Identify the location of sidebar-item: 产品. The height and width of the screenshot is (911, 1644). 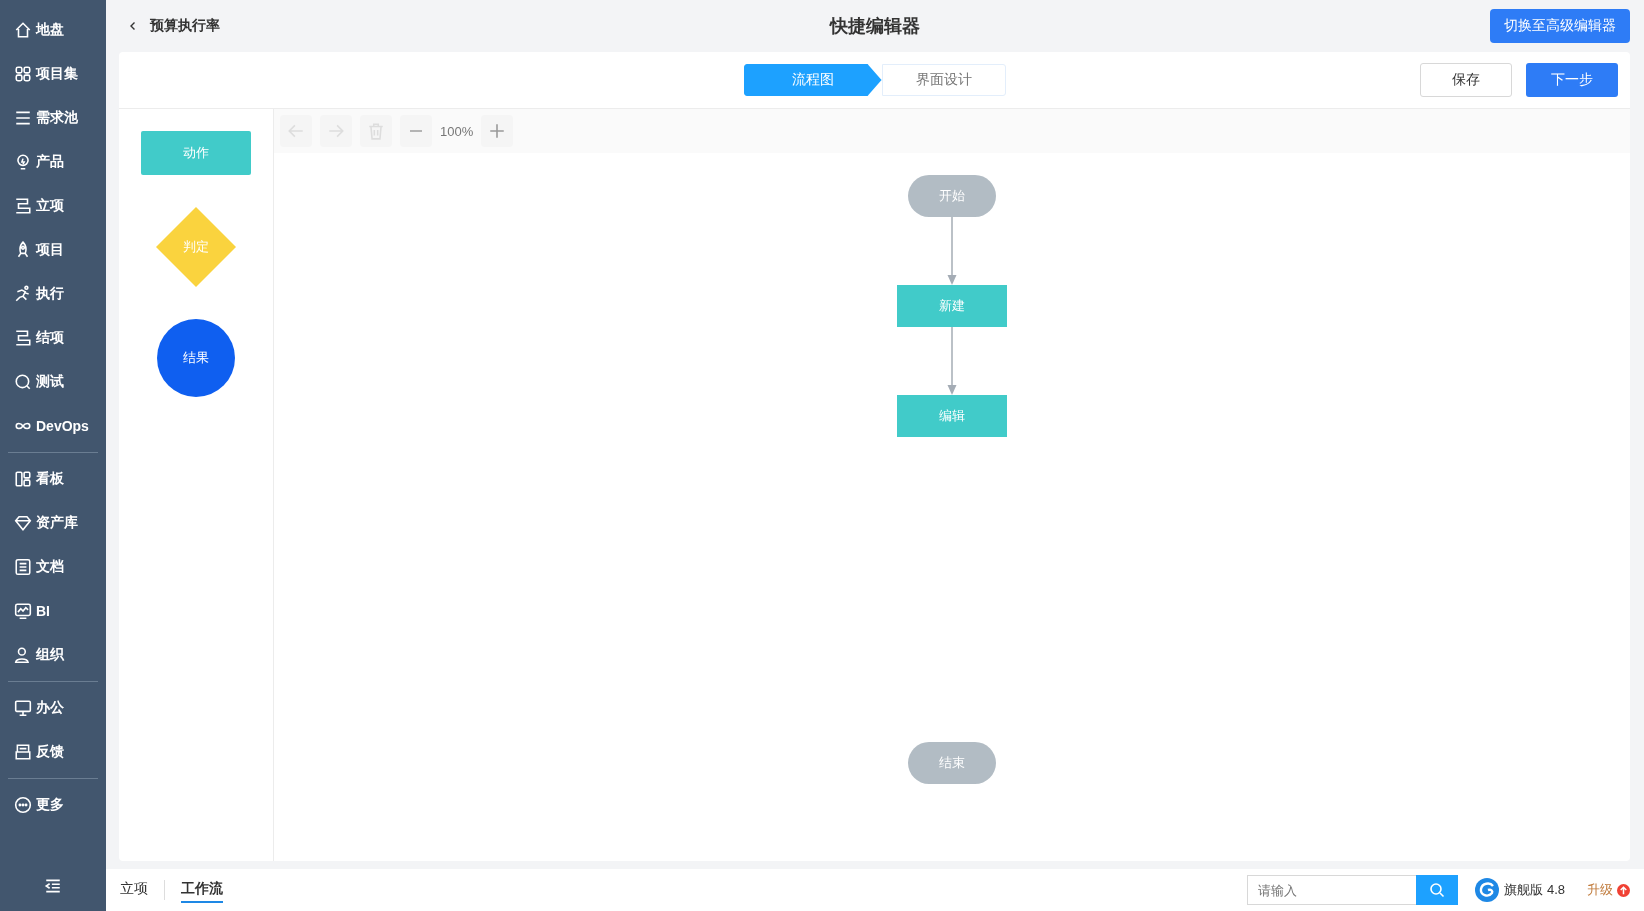
(53, 162).